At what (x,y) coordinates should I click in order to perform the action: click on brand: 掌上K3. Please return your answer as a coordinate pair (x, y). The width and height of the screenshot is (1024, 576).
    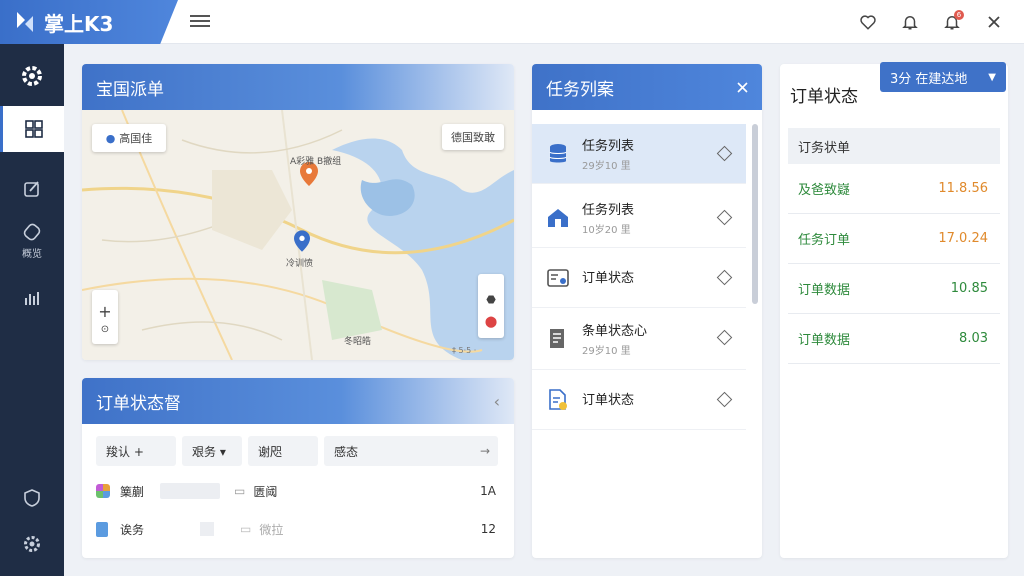
    Looking at the image, I should click on (89, 22).